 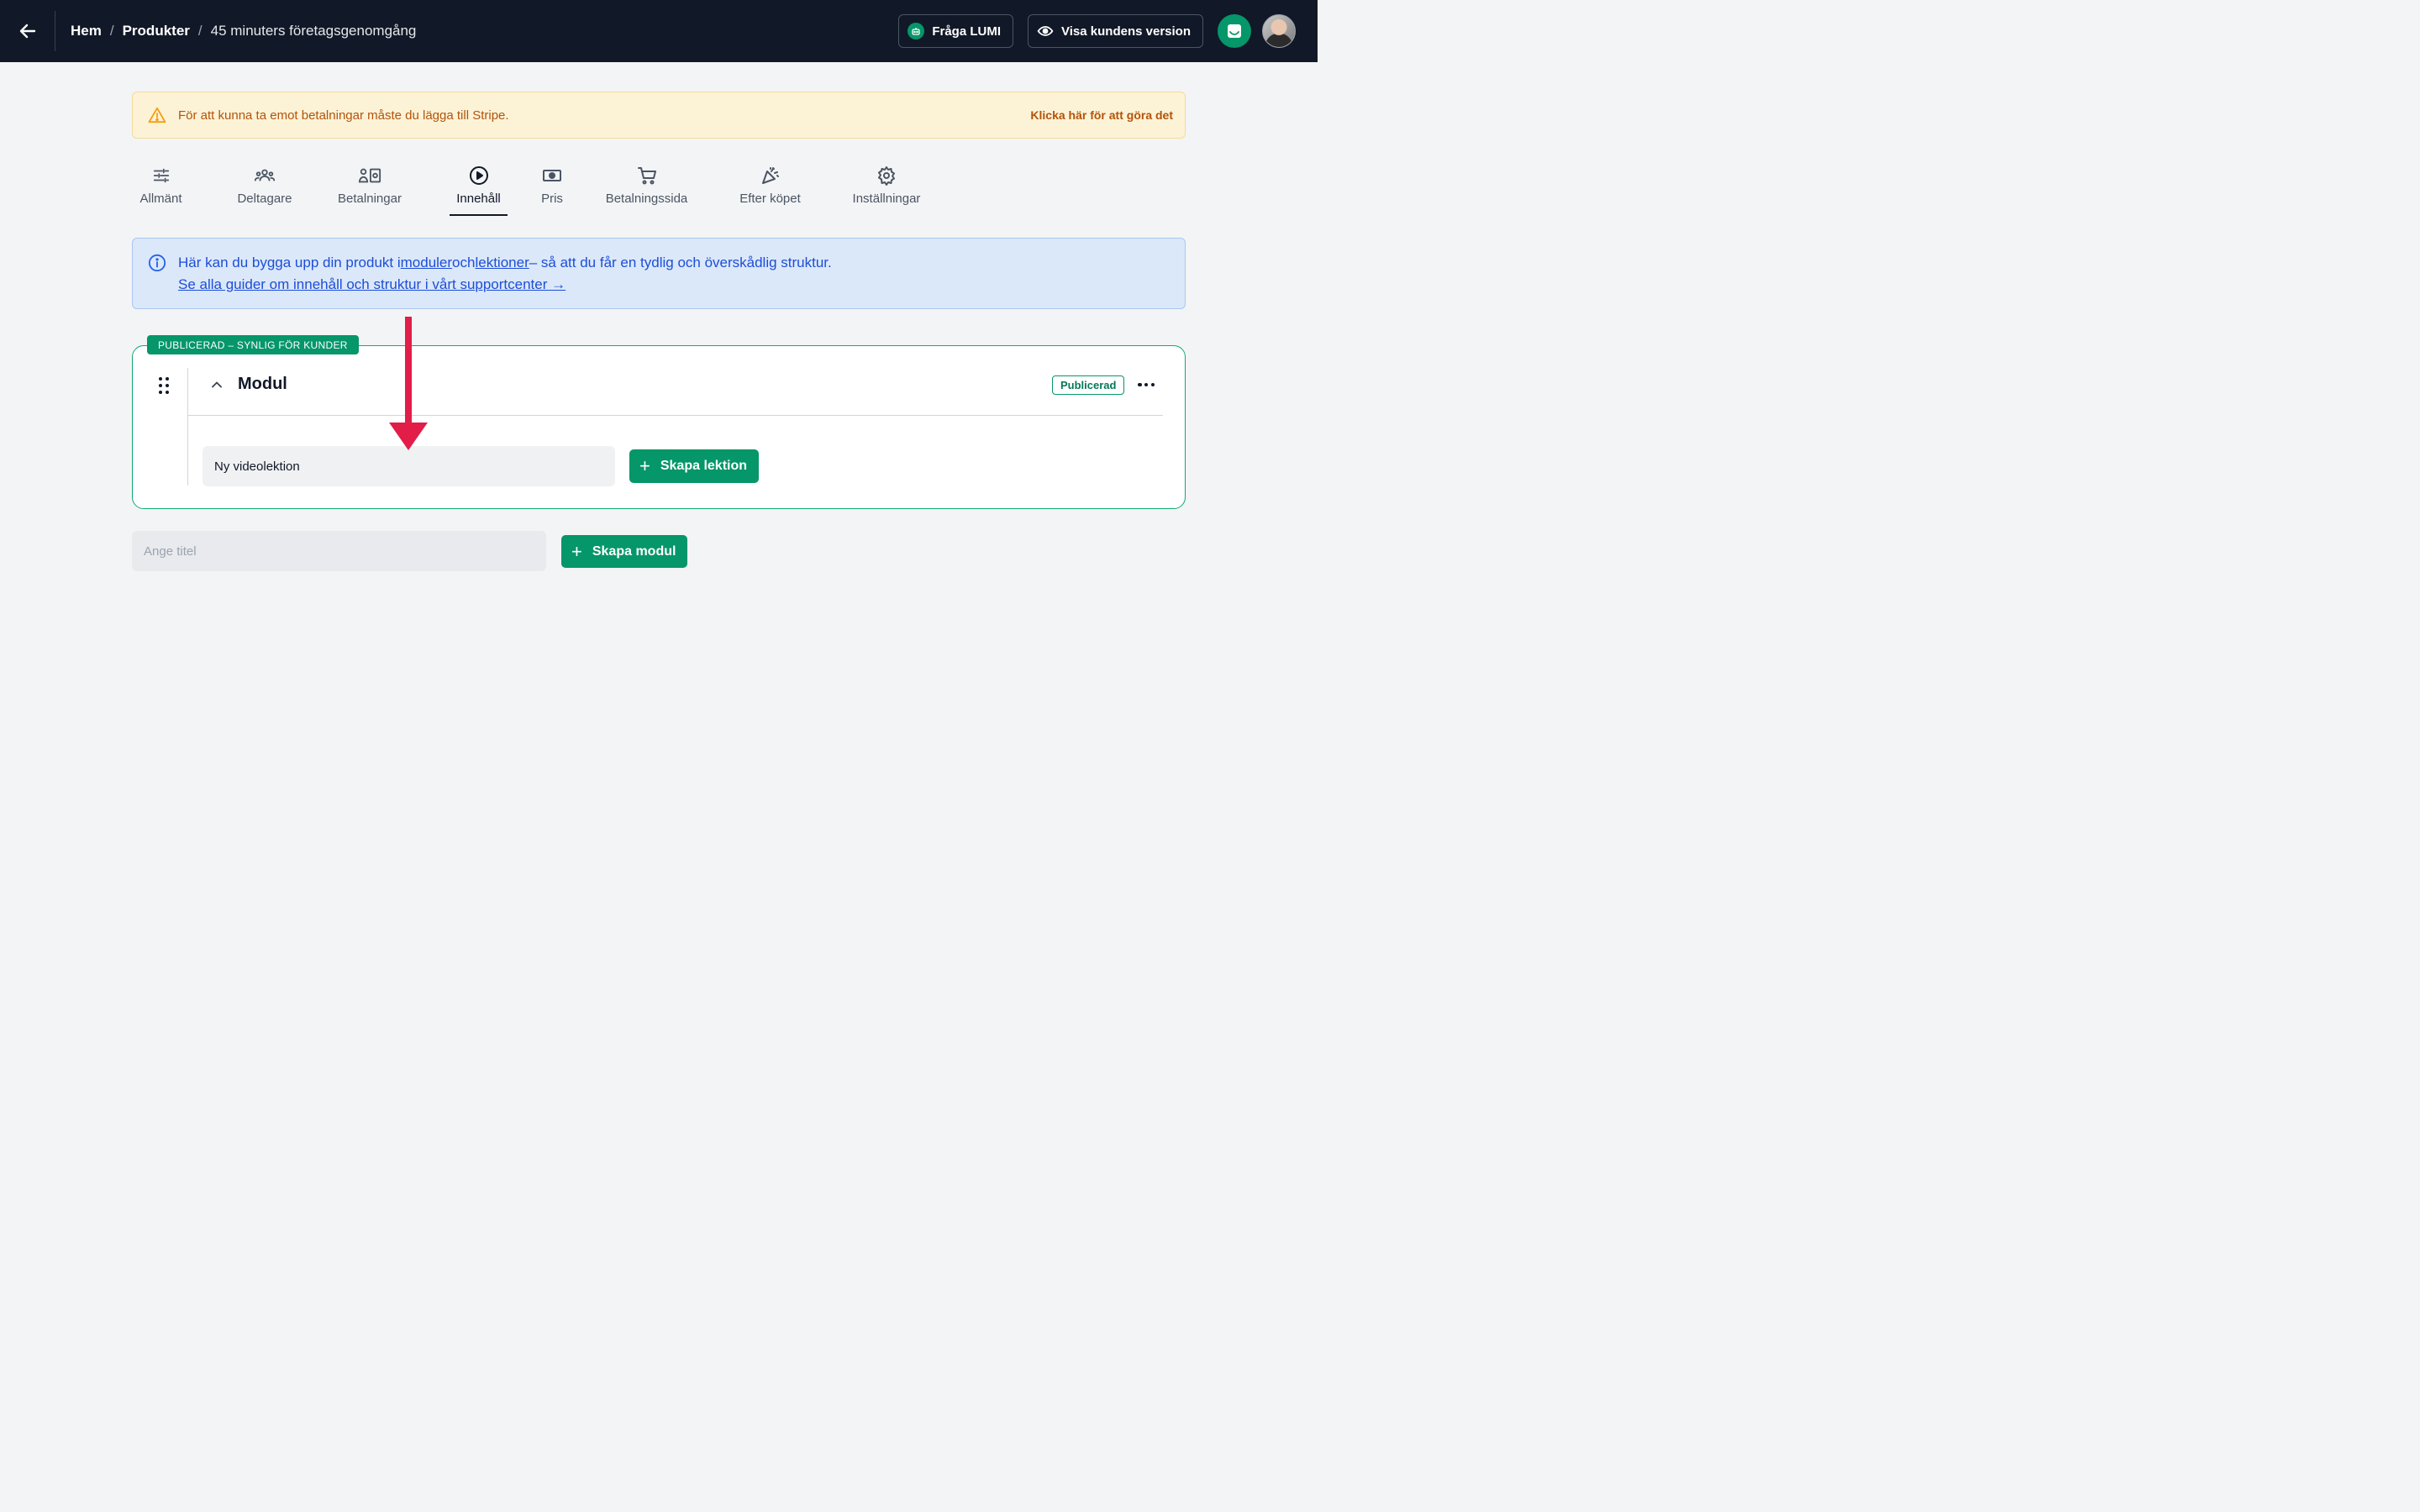 What do you see at coordinates (479, 175) in the screenshot?
I see `play-circle-icon` at bounding box center [479, 175].